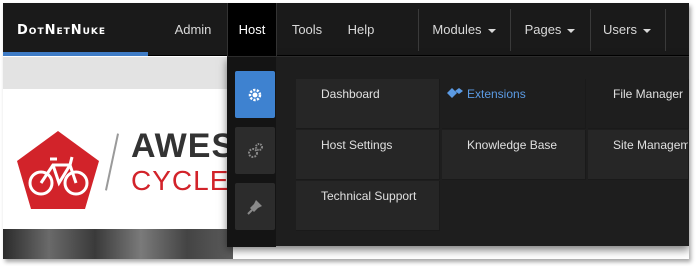 This screenshot has width=699, height=266. What do you see at coordinates (638, 104) in the screenshot?
I see `menu-item-file-manager: File Manager` at bounding box center [638, 104].